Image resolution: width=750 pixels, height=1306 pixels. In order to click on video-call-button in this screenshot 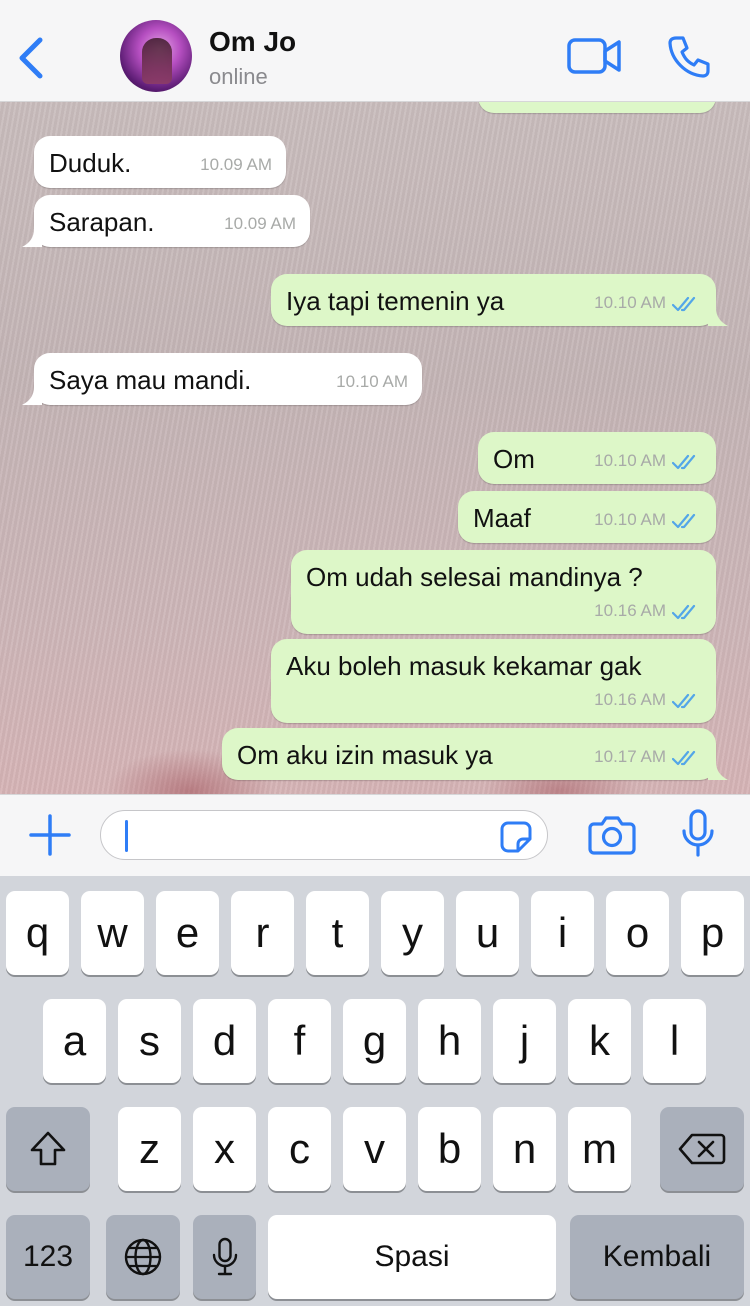, I will do `click(594, 56)`.